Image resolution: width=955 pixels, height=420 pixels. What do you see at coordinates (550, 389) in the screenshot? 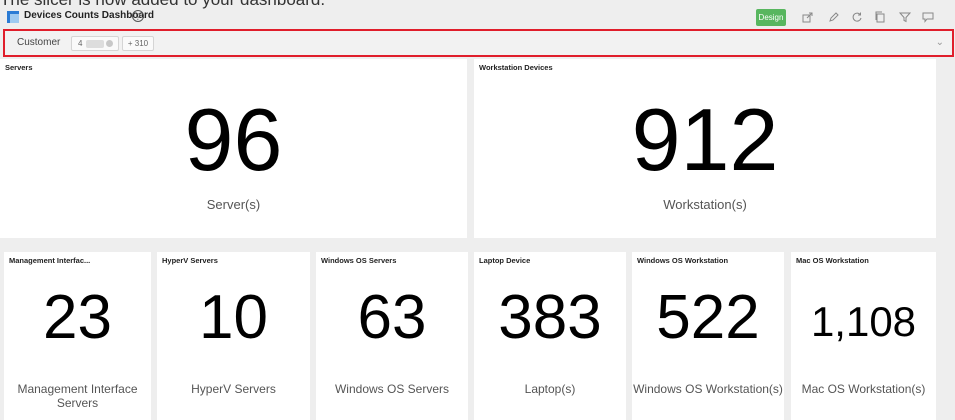
I see `card-label: Laptop(s)` at bounding box center [550, 389].